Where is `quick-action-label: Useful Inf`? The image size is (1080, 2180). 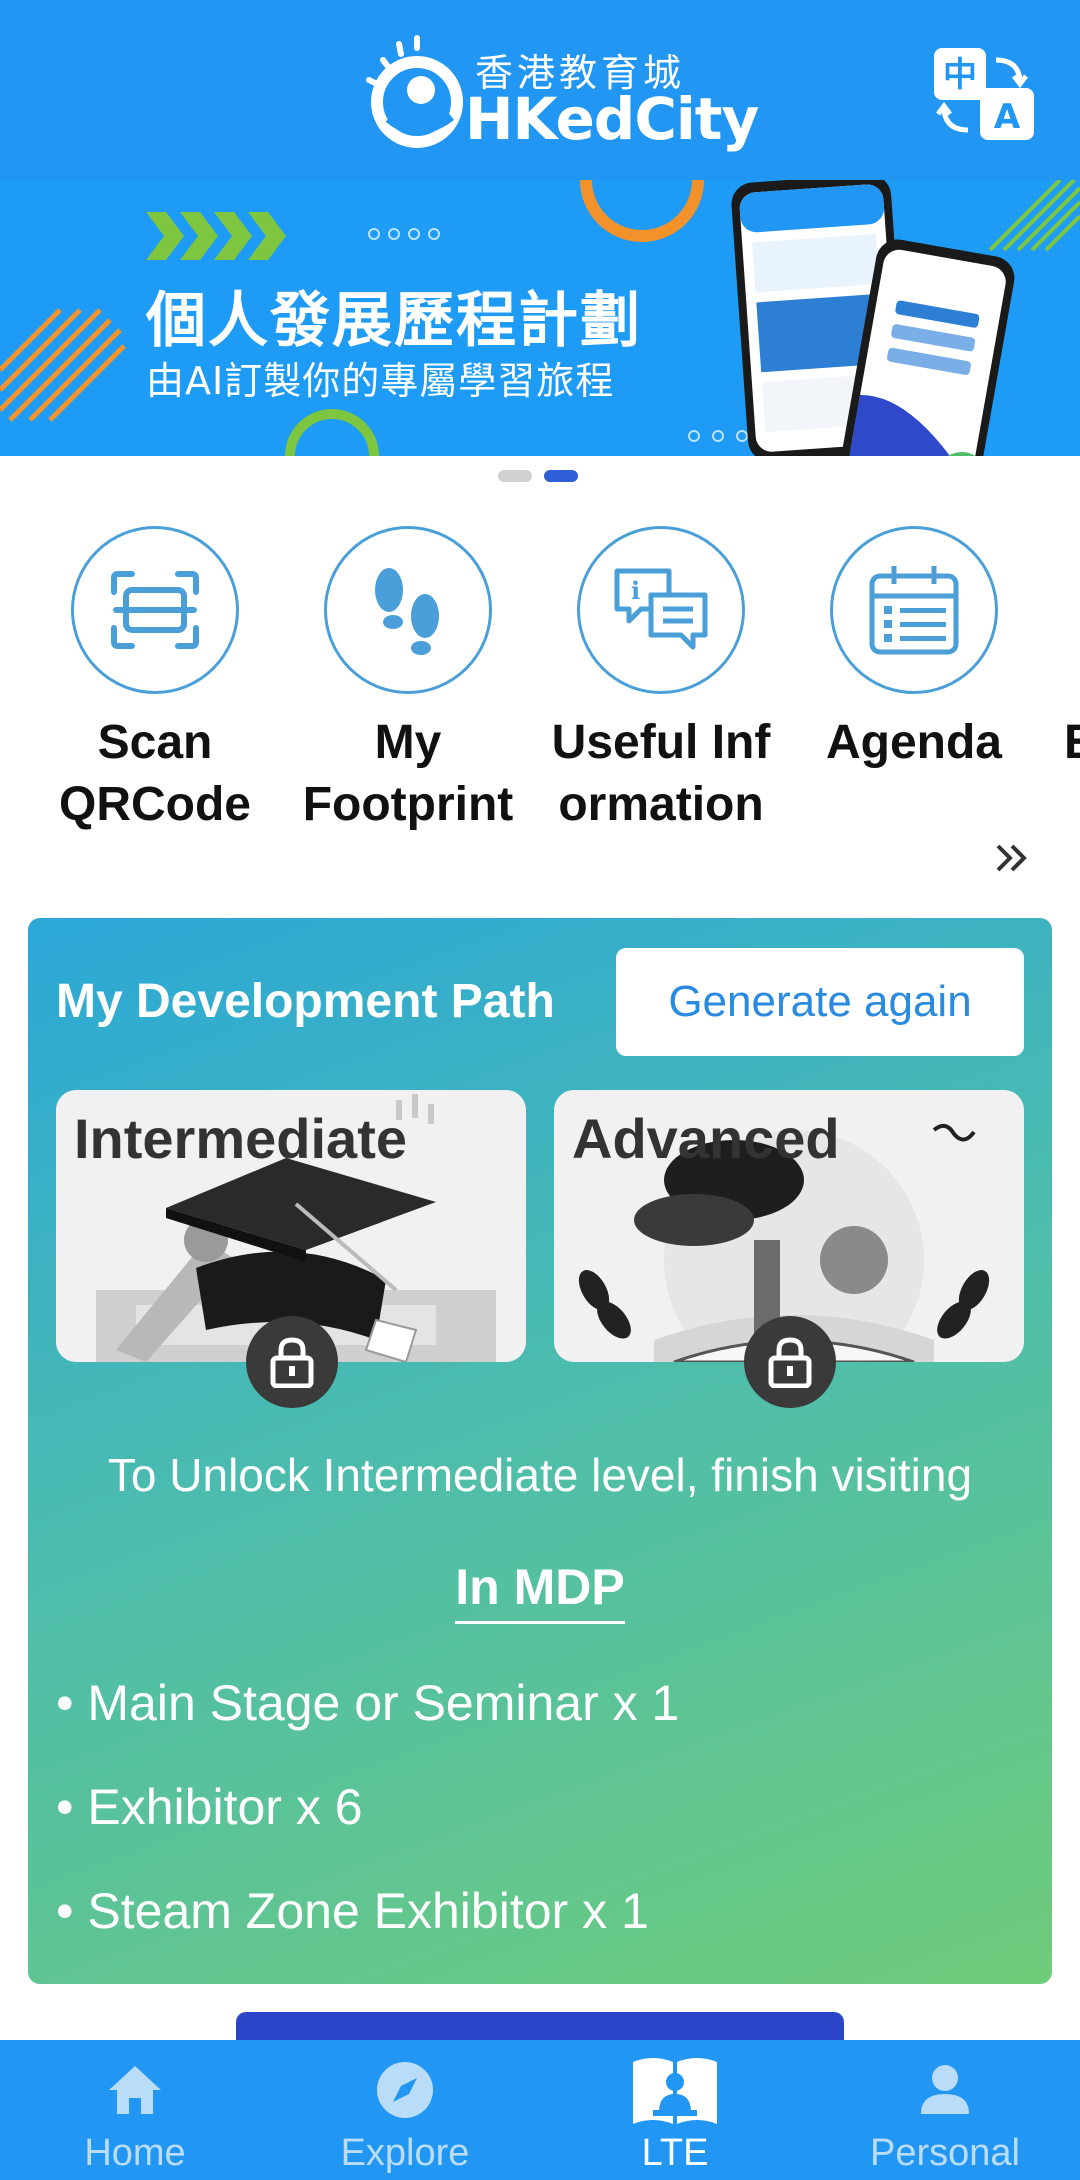 quick-action-label: Useful Inf is located at coordinates (661, 742).